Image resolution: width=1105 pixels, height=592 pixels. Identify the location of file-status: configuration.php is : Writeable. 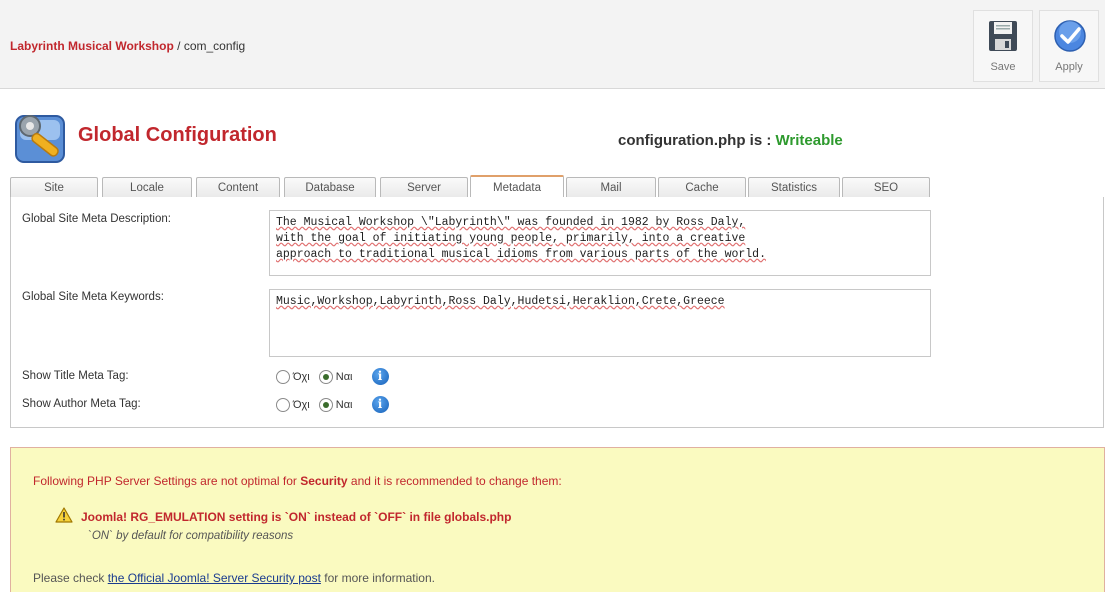
(730, 140).